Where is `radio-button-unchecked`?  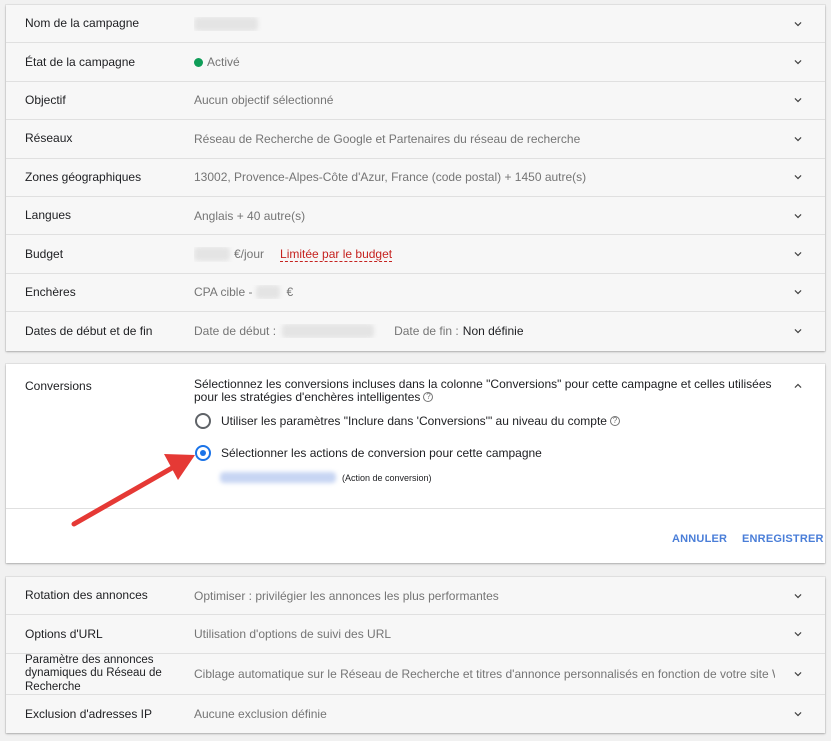 radio-button-unchecked is located at coordinates (203, 421).